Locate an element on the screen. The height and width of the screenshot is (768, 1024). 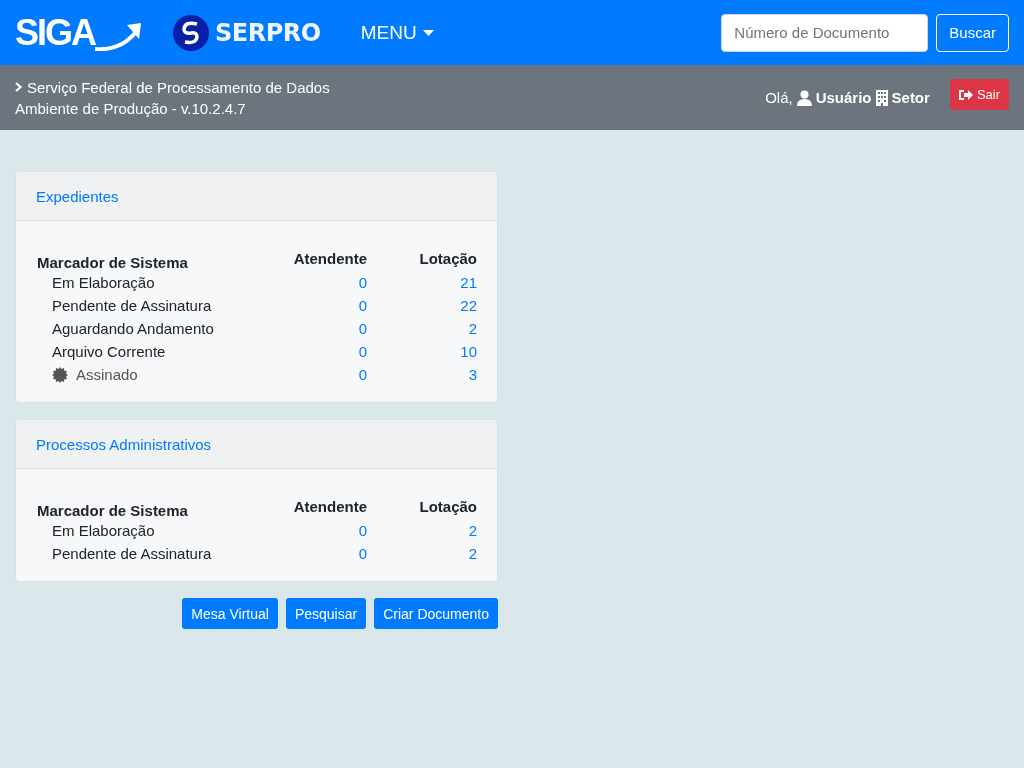
logo-text: SIGA is located at coordinates (55, 32).